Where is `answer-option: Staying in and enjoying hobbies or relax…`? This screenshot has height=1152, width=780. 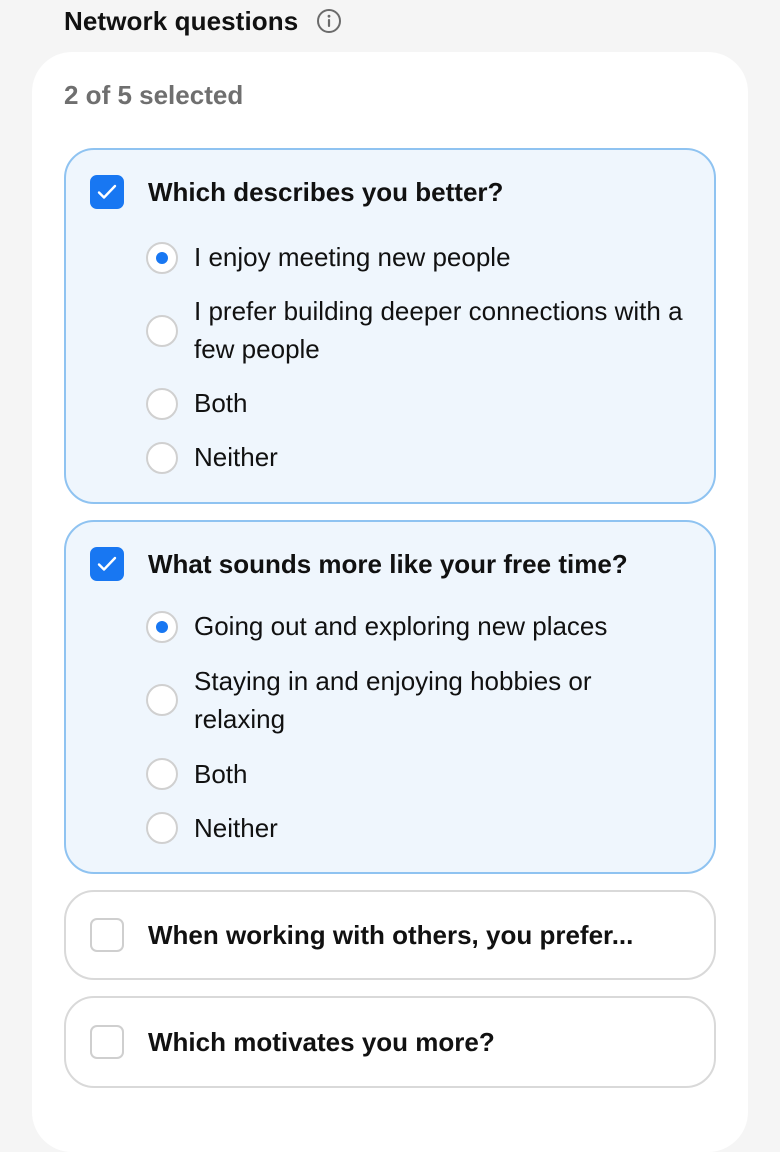 answer-option: Staying in and enjoying hobbies or relax… is located at coordinates (390, 701).